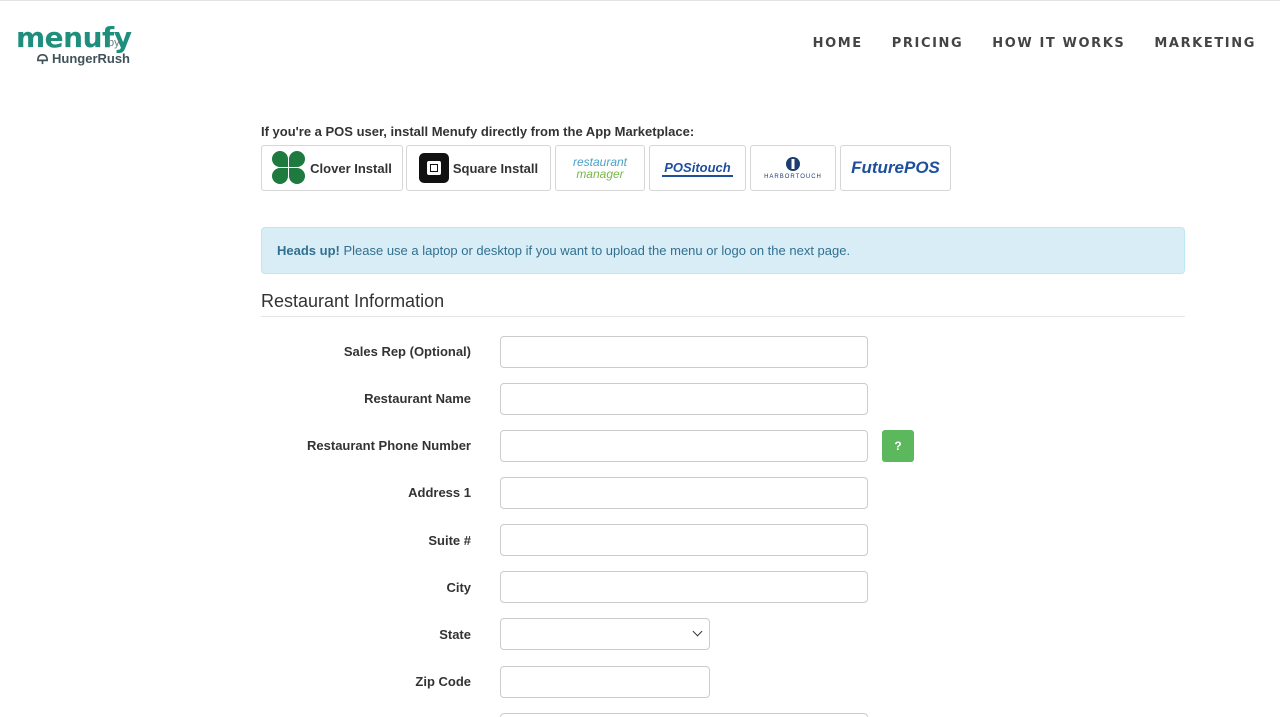 Image resolution: width=1280 pixels, height=717 pixels. I want to click on harbortouch-button: HARBORTOUCH, so click(793, 168).